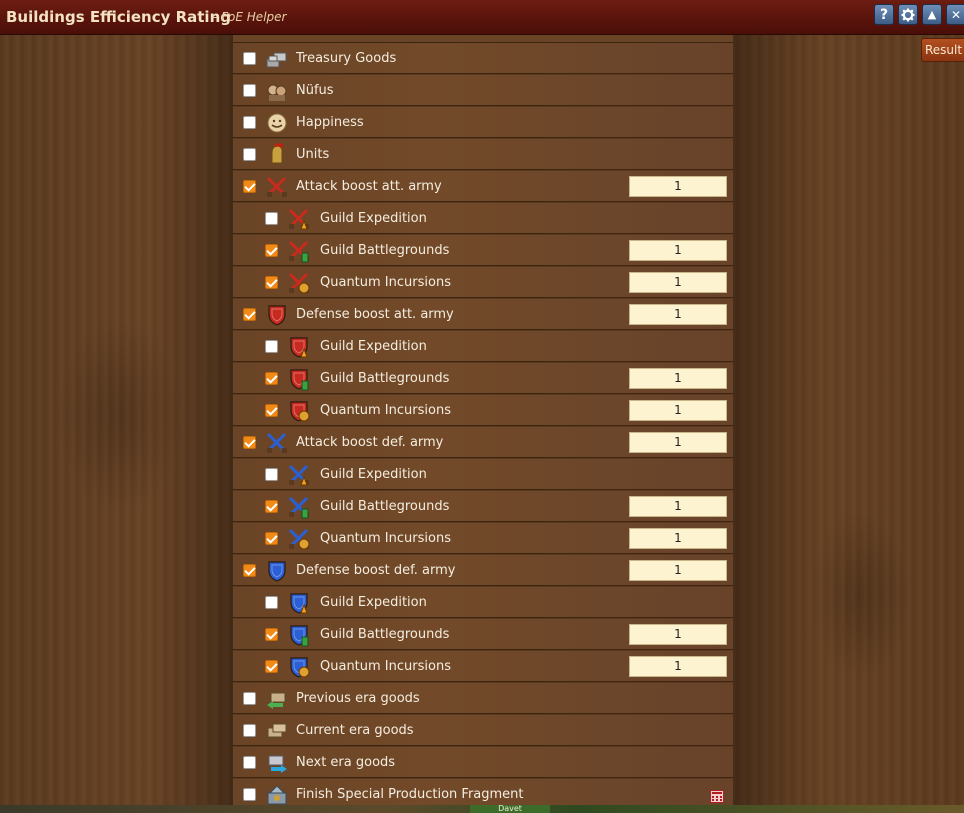 This screenshot has height=813, width=964. I want to click on row-label: Defense boost att. army, so click(375, 314).